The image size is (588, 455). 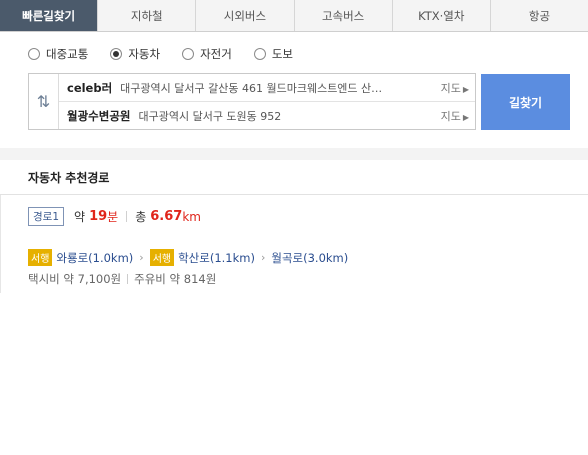 I want to click on mode-car: 자동차, so click(x=135, y=54).